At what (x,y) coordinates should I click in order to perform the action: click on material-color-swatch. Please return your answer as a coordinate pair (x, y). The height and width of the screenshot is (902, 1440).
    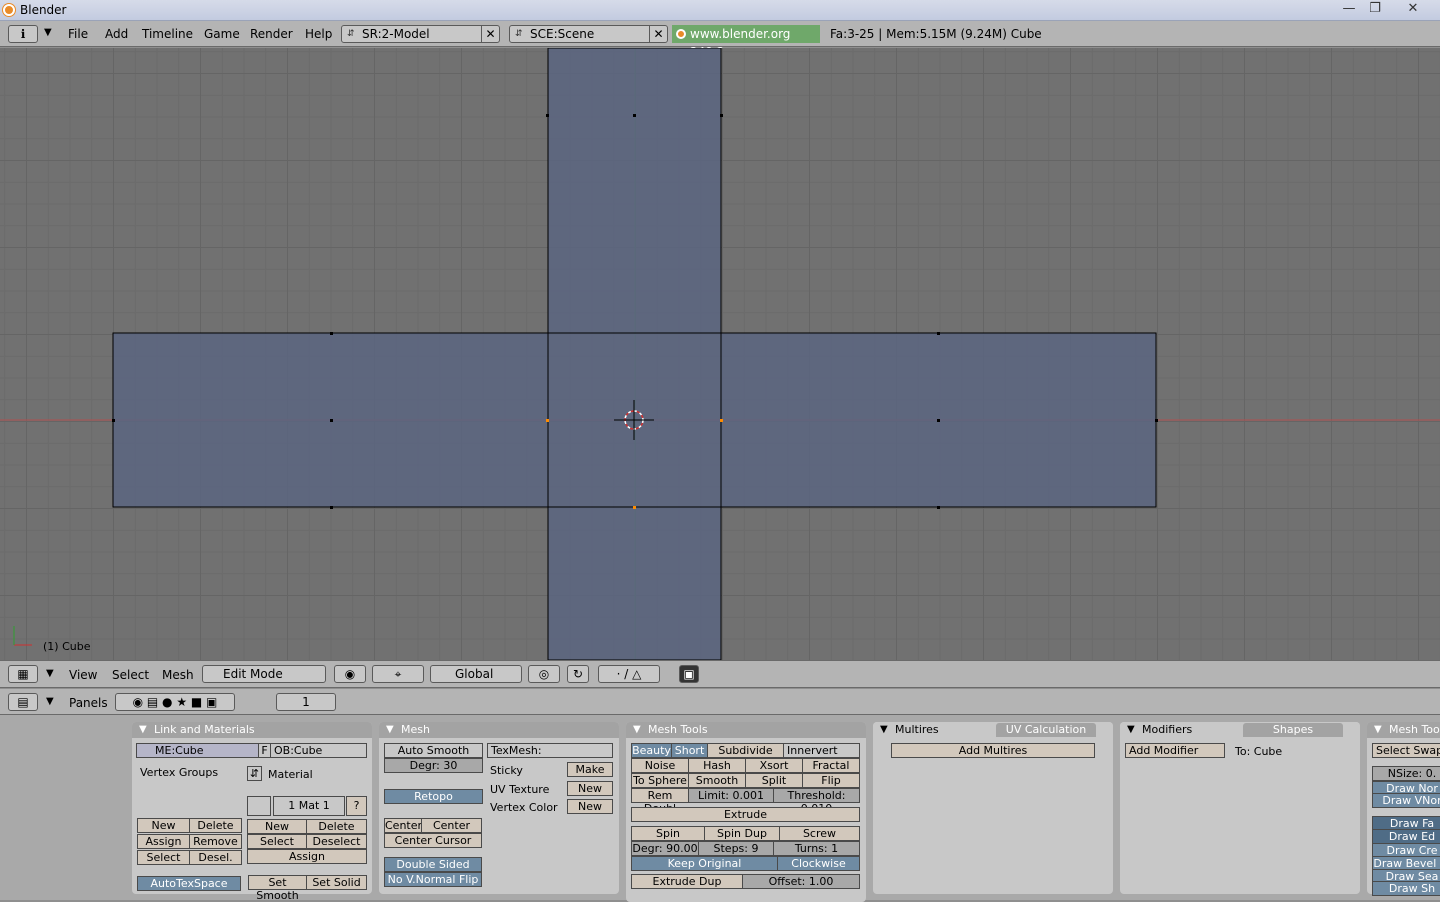
    Looking at the image, I should click on (259, 806).